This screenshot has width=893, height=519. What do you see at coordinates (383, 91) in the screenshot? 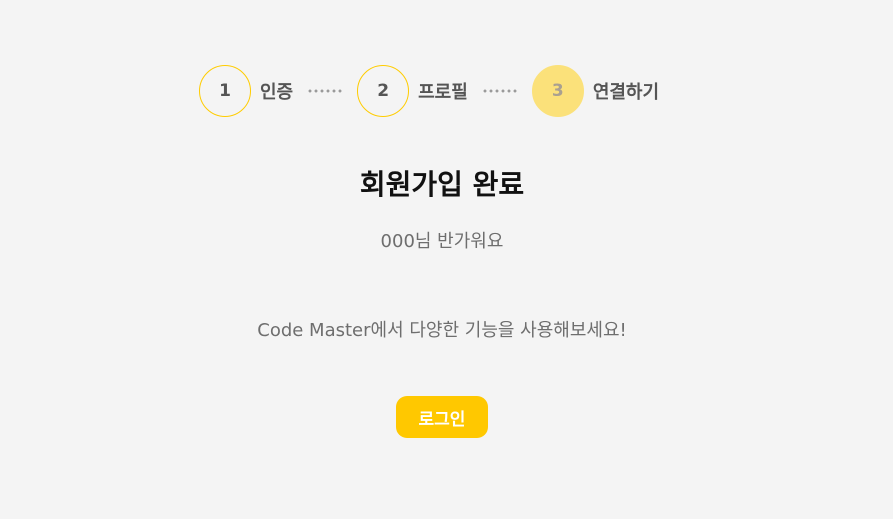
I see `step-2-circle: 2` at bounding box center [383, 91].